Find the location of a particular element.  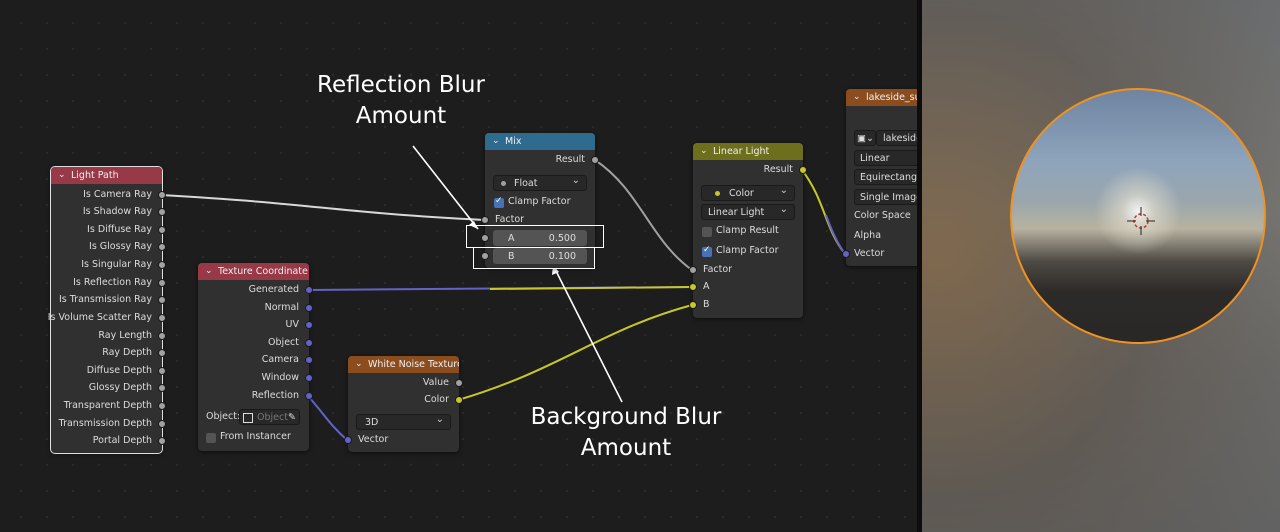

output-ray-length: Ray Length is located at coordinates (125, 335).